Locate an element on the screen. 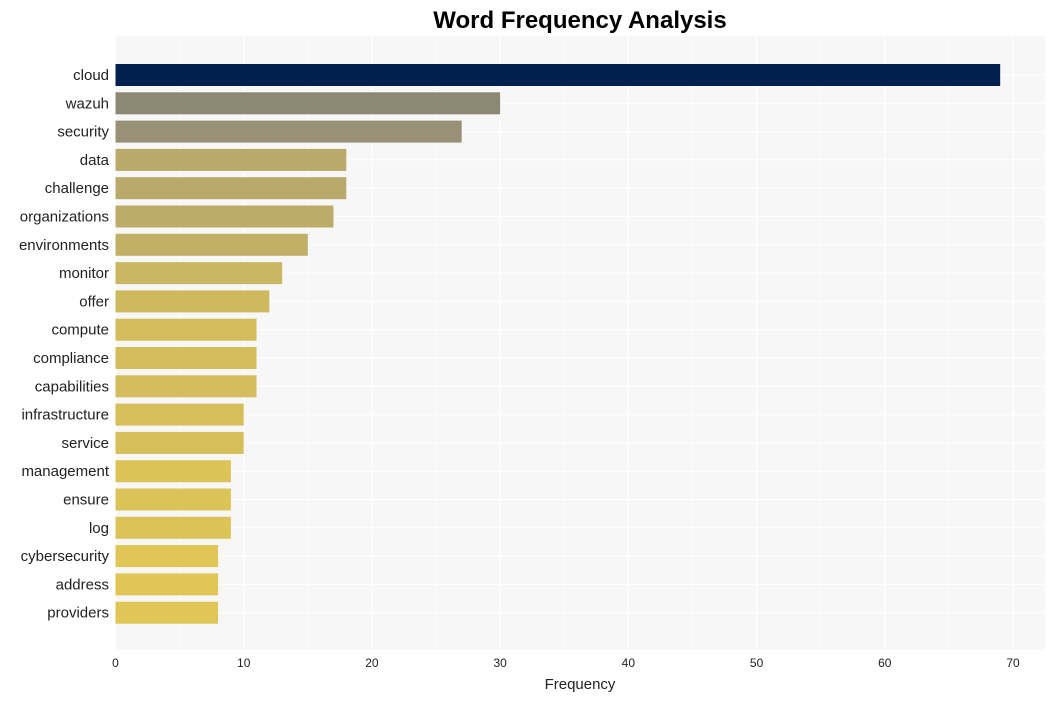 The height and width of the screenshot is (701, 1054). bar-address is located at coordinates (167, 584).